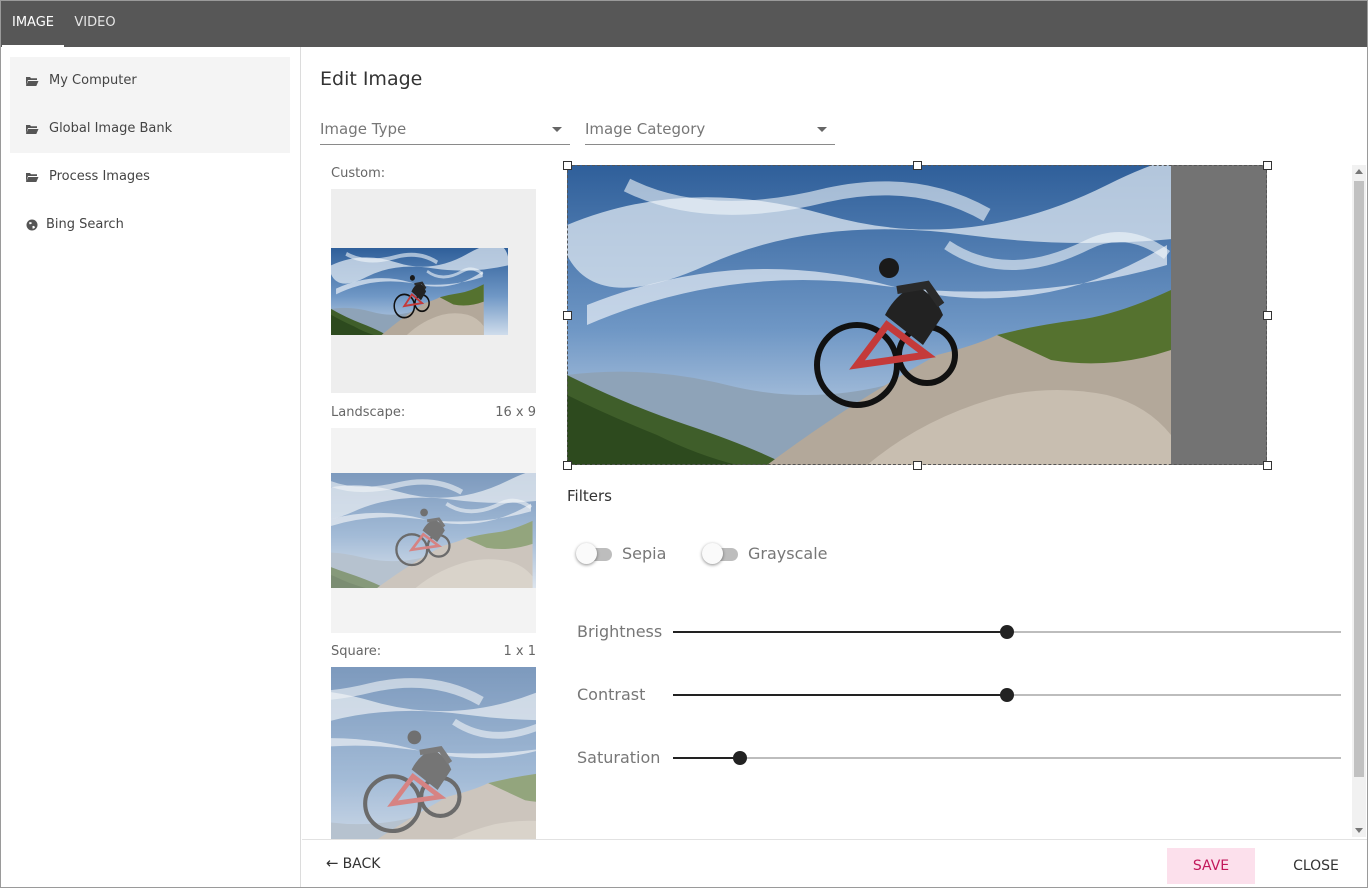 The image size is (1368, 888). Describe the element at coordinates (363, 129) in the screenshot. I see `image-type-value: Image Type` at that location.